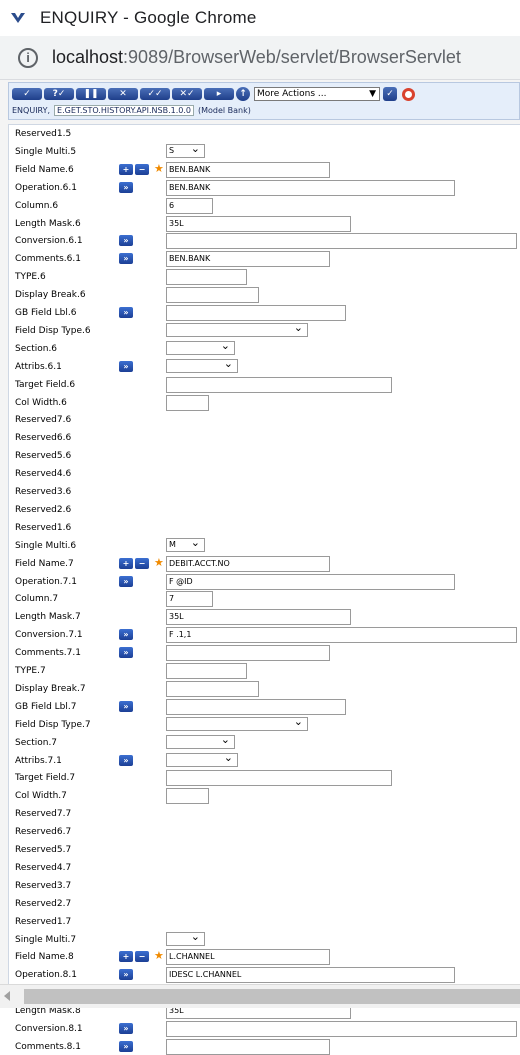  What do you see at coordinates (7, 996) in the screenshot?
I see `scroll-left-icon` at bounding box center [7, 996].